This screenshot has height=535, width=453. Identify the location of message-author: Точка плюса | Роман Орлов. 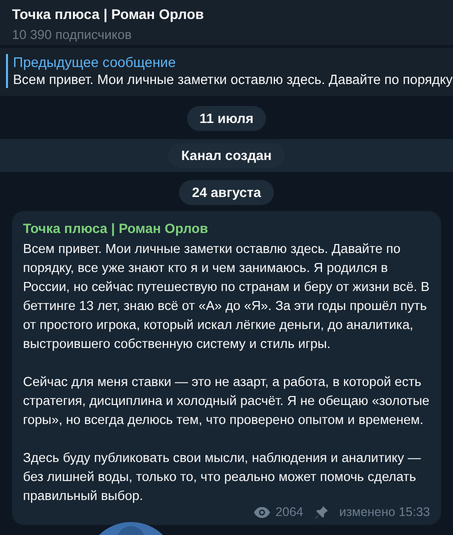
(116, 229).